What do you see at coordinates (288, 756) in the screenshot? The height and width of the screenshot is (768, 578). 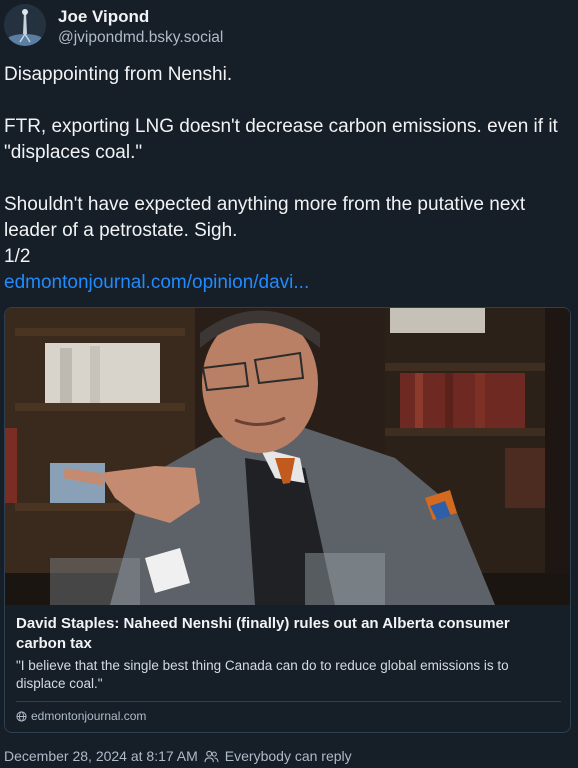 I see `reply-setting: Everybody can reply` at bounding box center [288, 756].